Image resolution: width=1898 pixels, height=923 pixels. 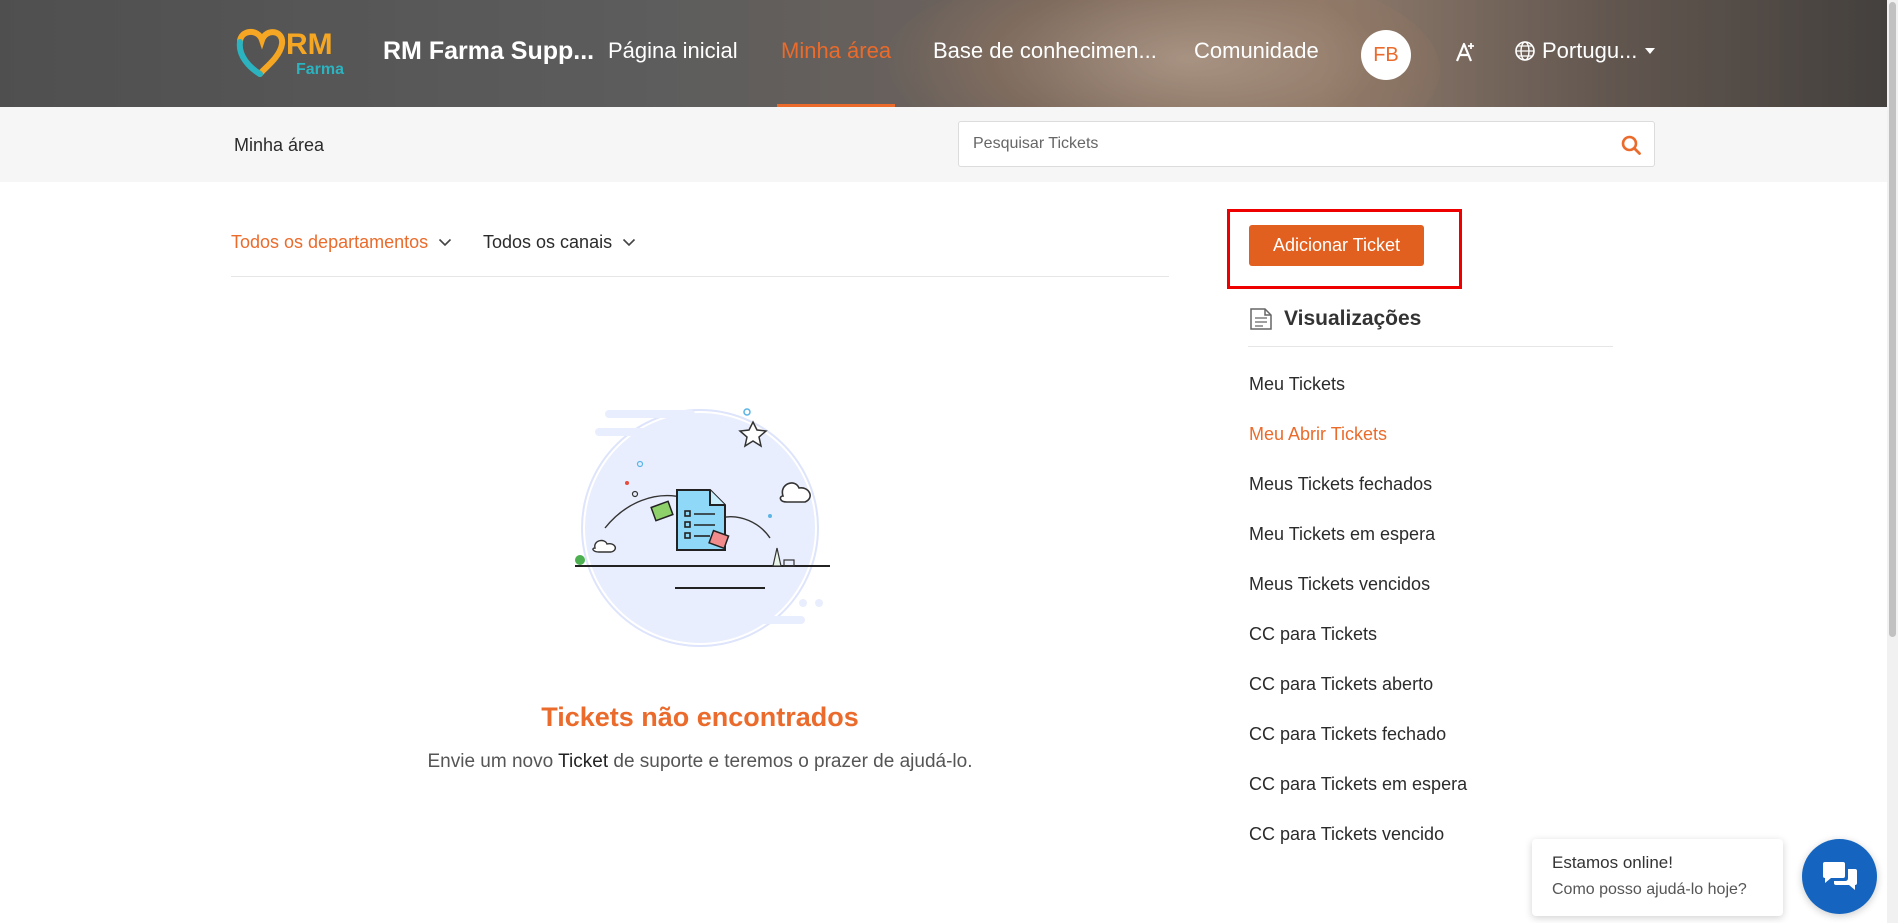 What do you see at coordinates (1650, 51) in the screenshot?
I see `caret-down-icon` at bounding box center [1650, 51].